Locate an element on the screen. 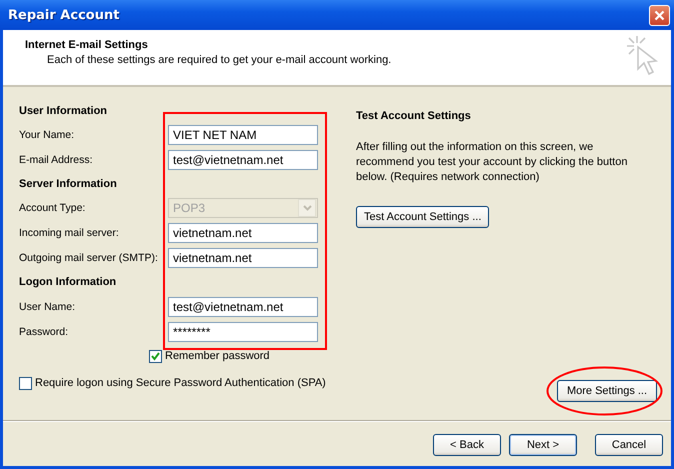  field-label: E-mail Address: is located at coordinates (56, 160).